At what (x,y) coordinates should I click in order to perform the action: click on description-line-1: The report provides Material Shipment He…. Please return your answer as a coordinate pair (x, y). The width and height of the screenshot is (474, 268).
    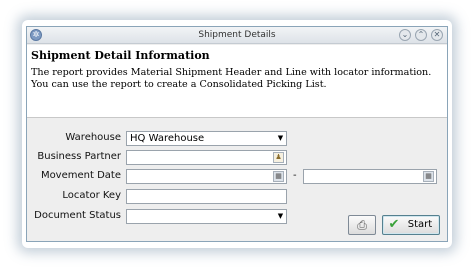
    Looking at the image, I should click on (231, 72).